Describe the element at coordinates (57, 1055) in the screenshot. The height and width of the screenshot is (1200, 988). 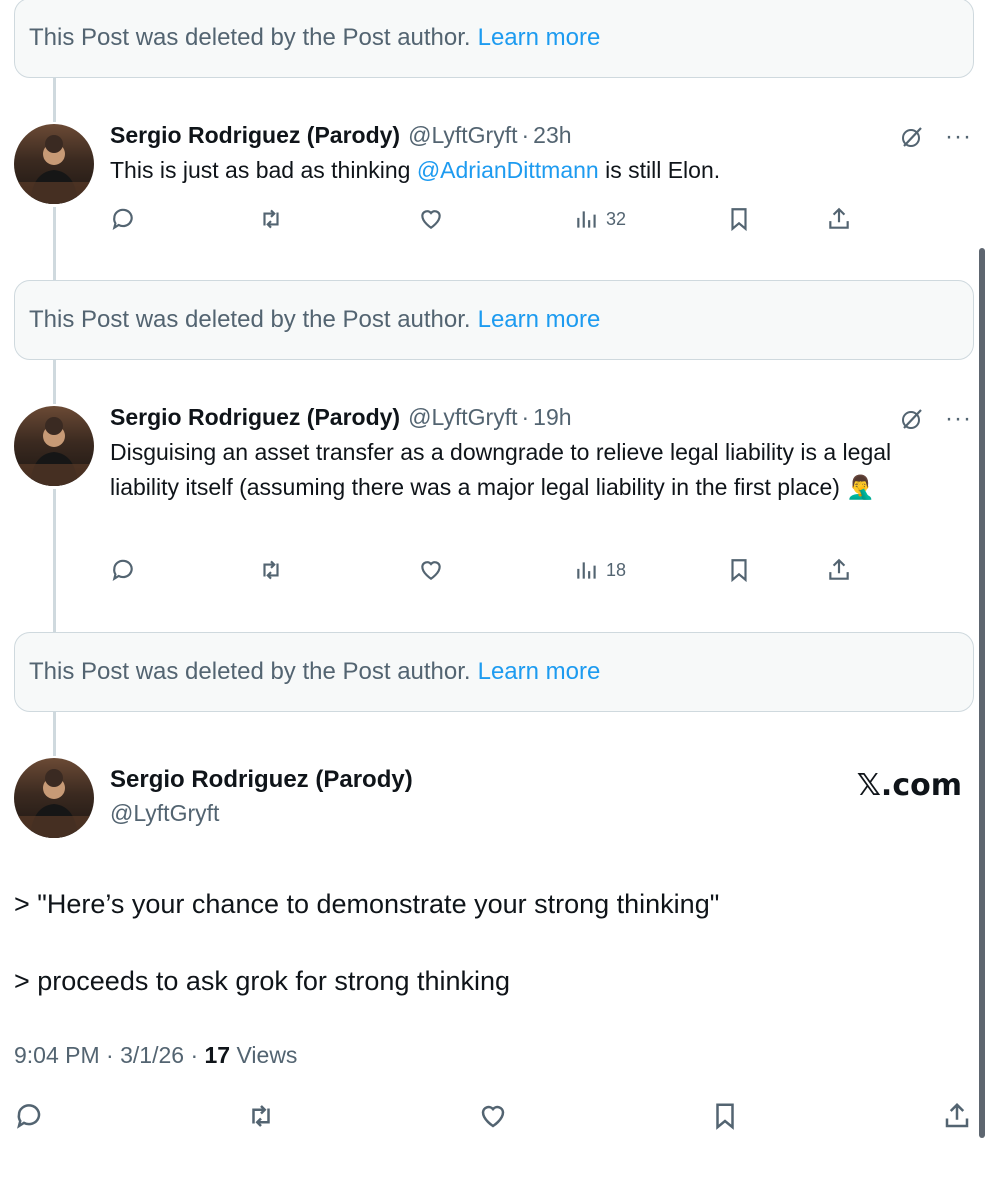
I see `post-time: 9:04 PM` at that location.